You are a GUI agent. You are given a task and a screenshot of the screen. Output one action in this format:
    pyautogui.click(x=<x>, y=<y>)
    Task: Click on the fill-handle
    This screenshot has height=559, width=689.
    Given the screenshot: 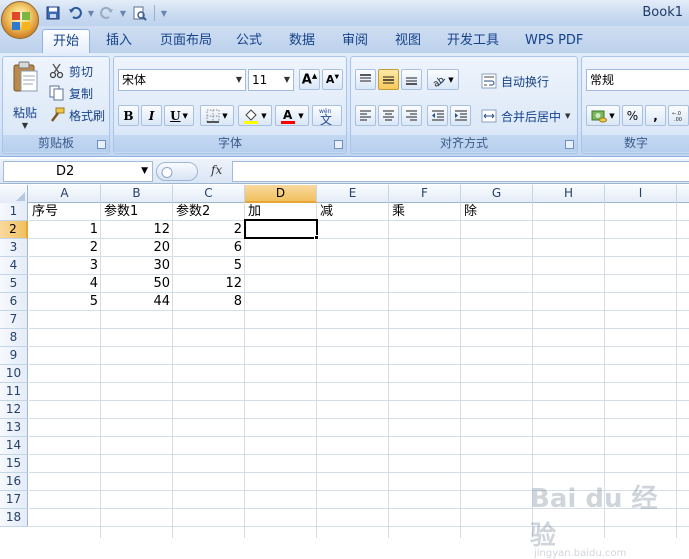 What is the action you would take?
    pyautogui.click(x=316, y=237)
    